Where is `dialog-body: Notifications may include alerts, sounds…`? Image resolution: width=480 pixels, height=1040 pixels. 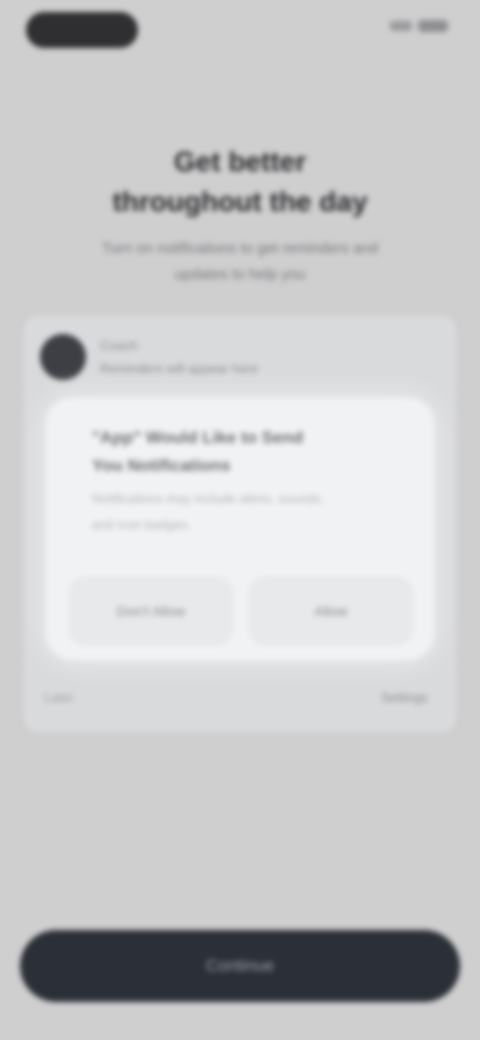 dialog-body: Notifications may include alerts, sounds… is located at coordinates (247, 512).